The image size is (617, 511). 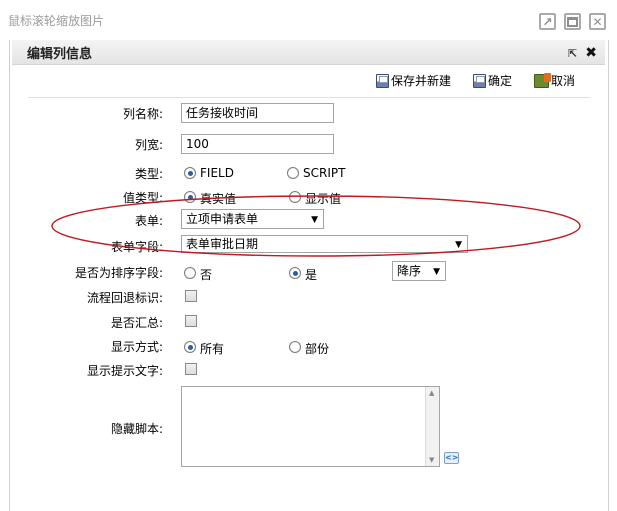 I want to click on type-field-label: FIELD, so click(x=217, y=173).